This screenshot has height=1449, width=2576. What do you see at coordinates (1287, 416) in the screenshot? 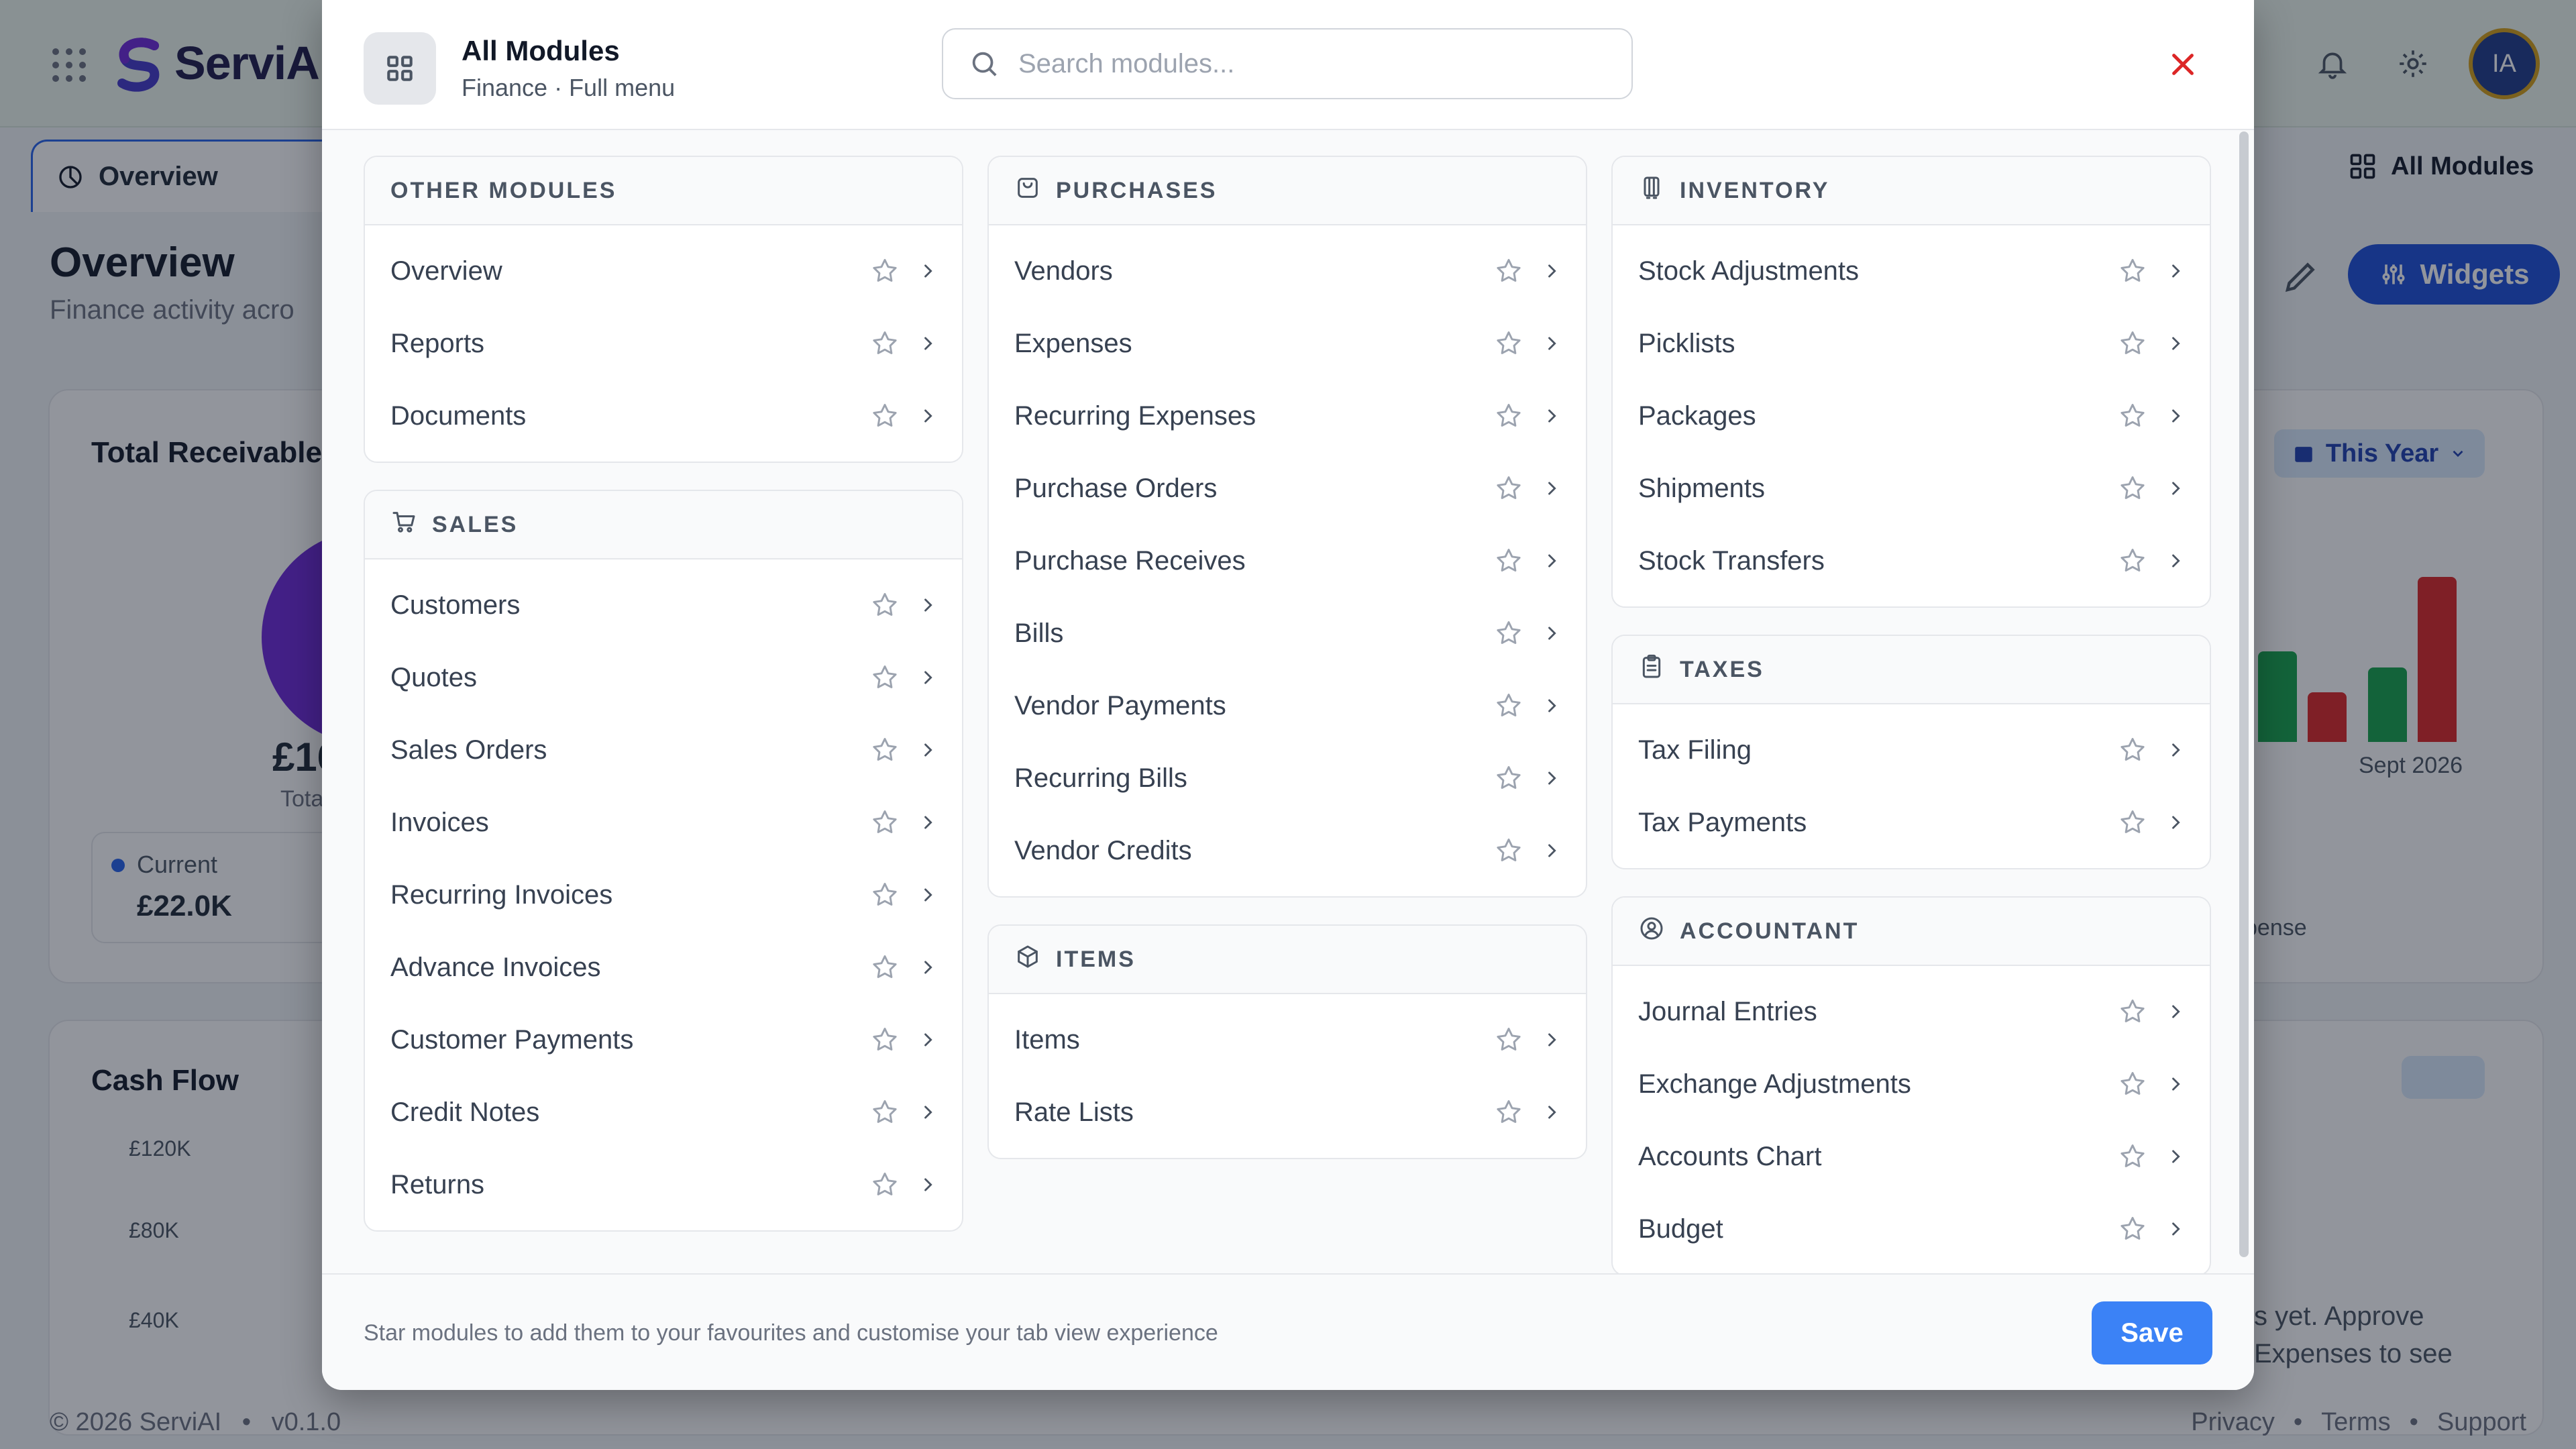
I see `module-item-recurring-expenses: Recurring Expenses` at bounding box center [1287, 416].